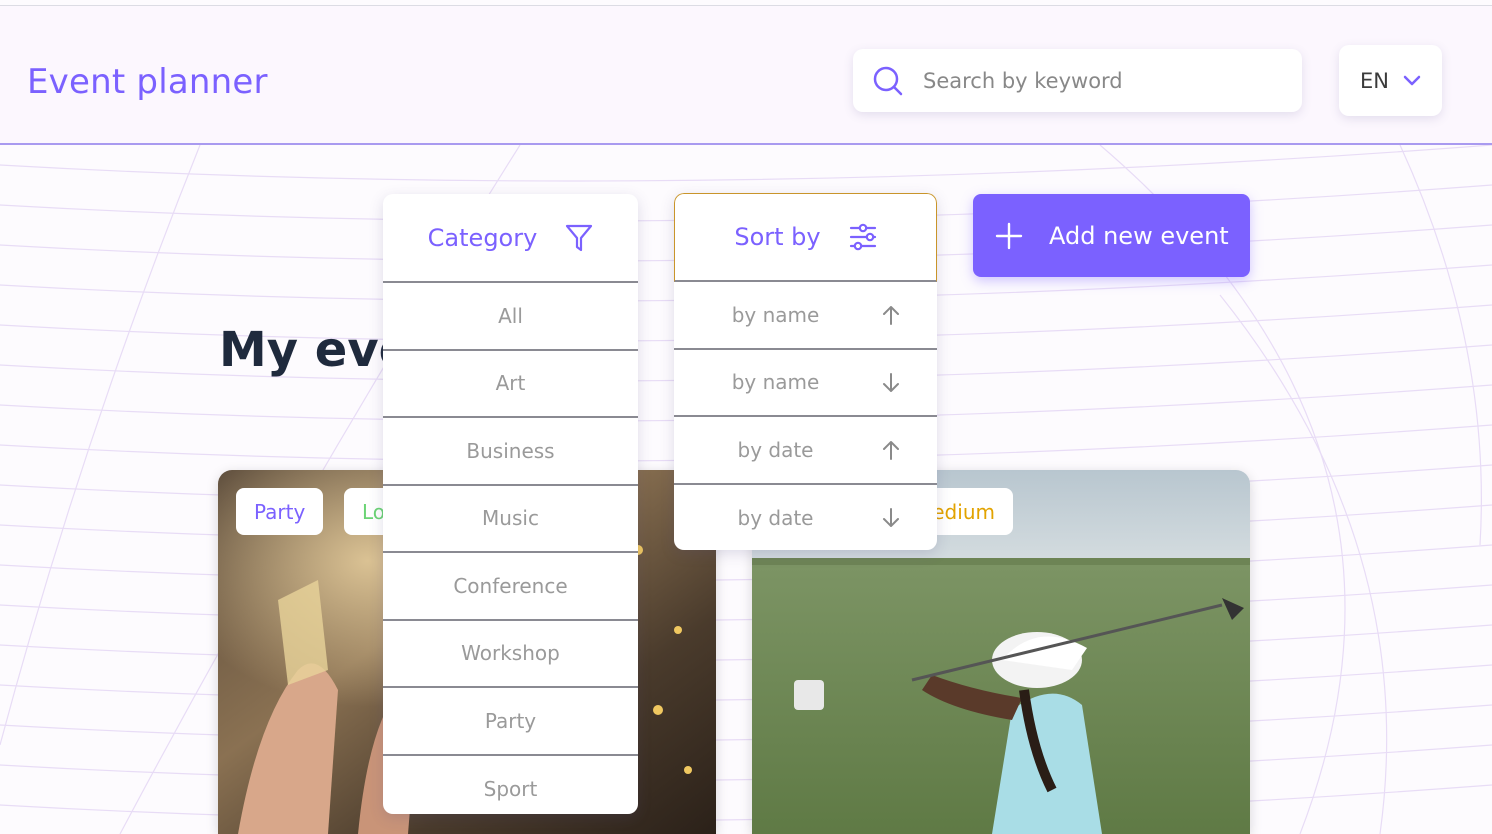  I want to click on plus-icon, so click(1009, 235).